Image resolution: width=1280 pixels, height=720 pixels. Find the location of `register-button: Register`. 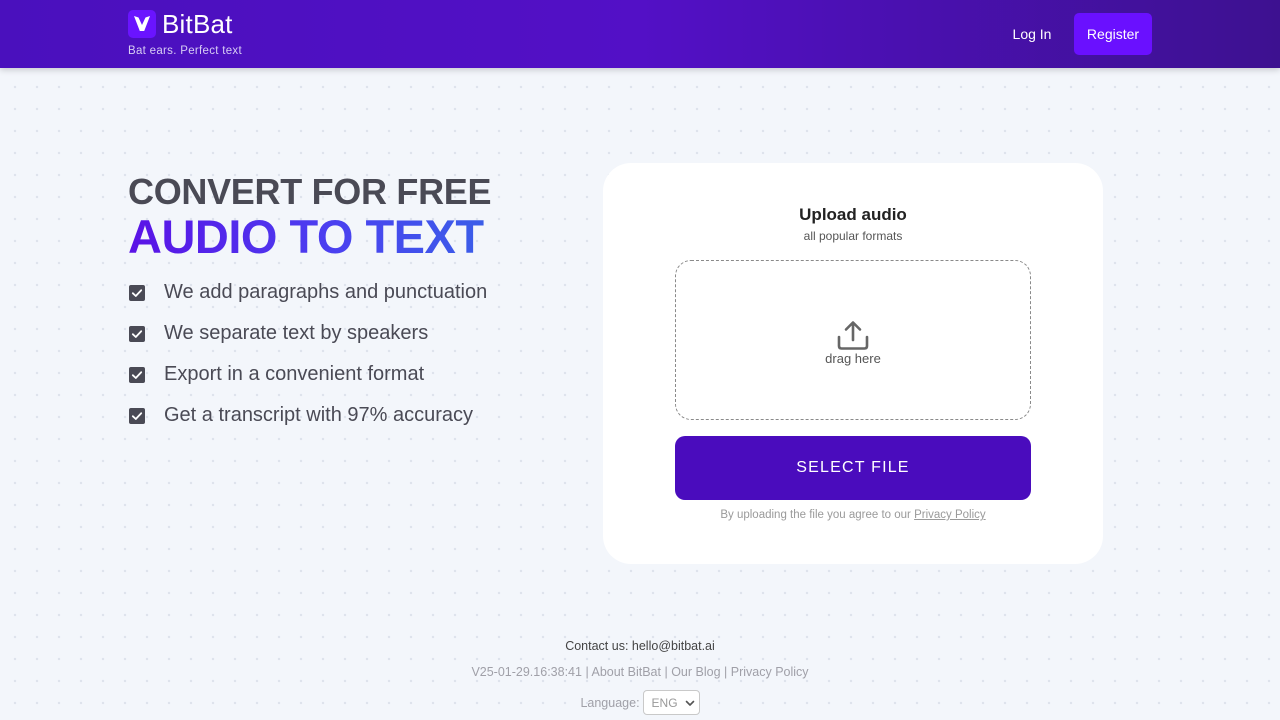

register-button: Register is located at coordinates (1113, 34).